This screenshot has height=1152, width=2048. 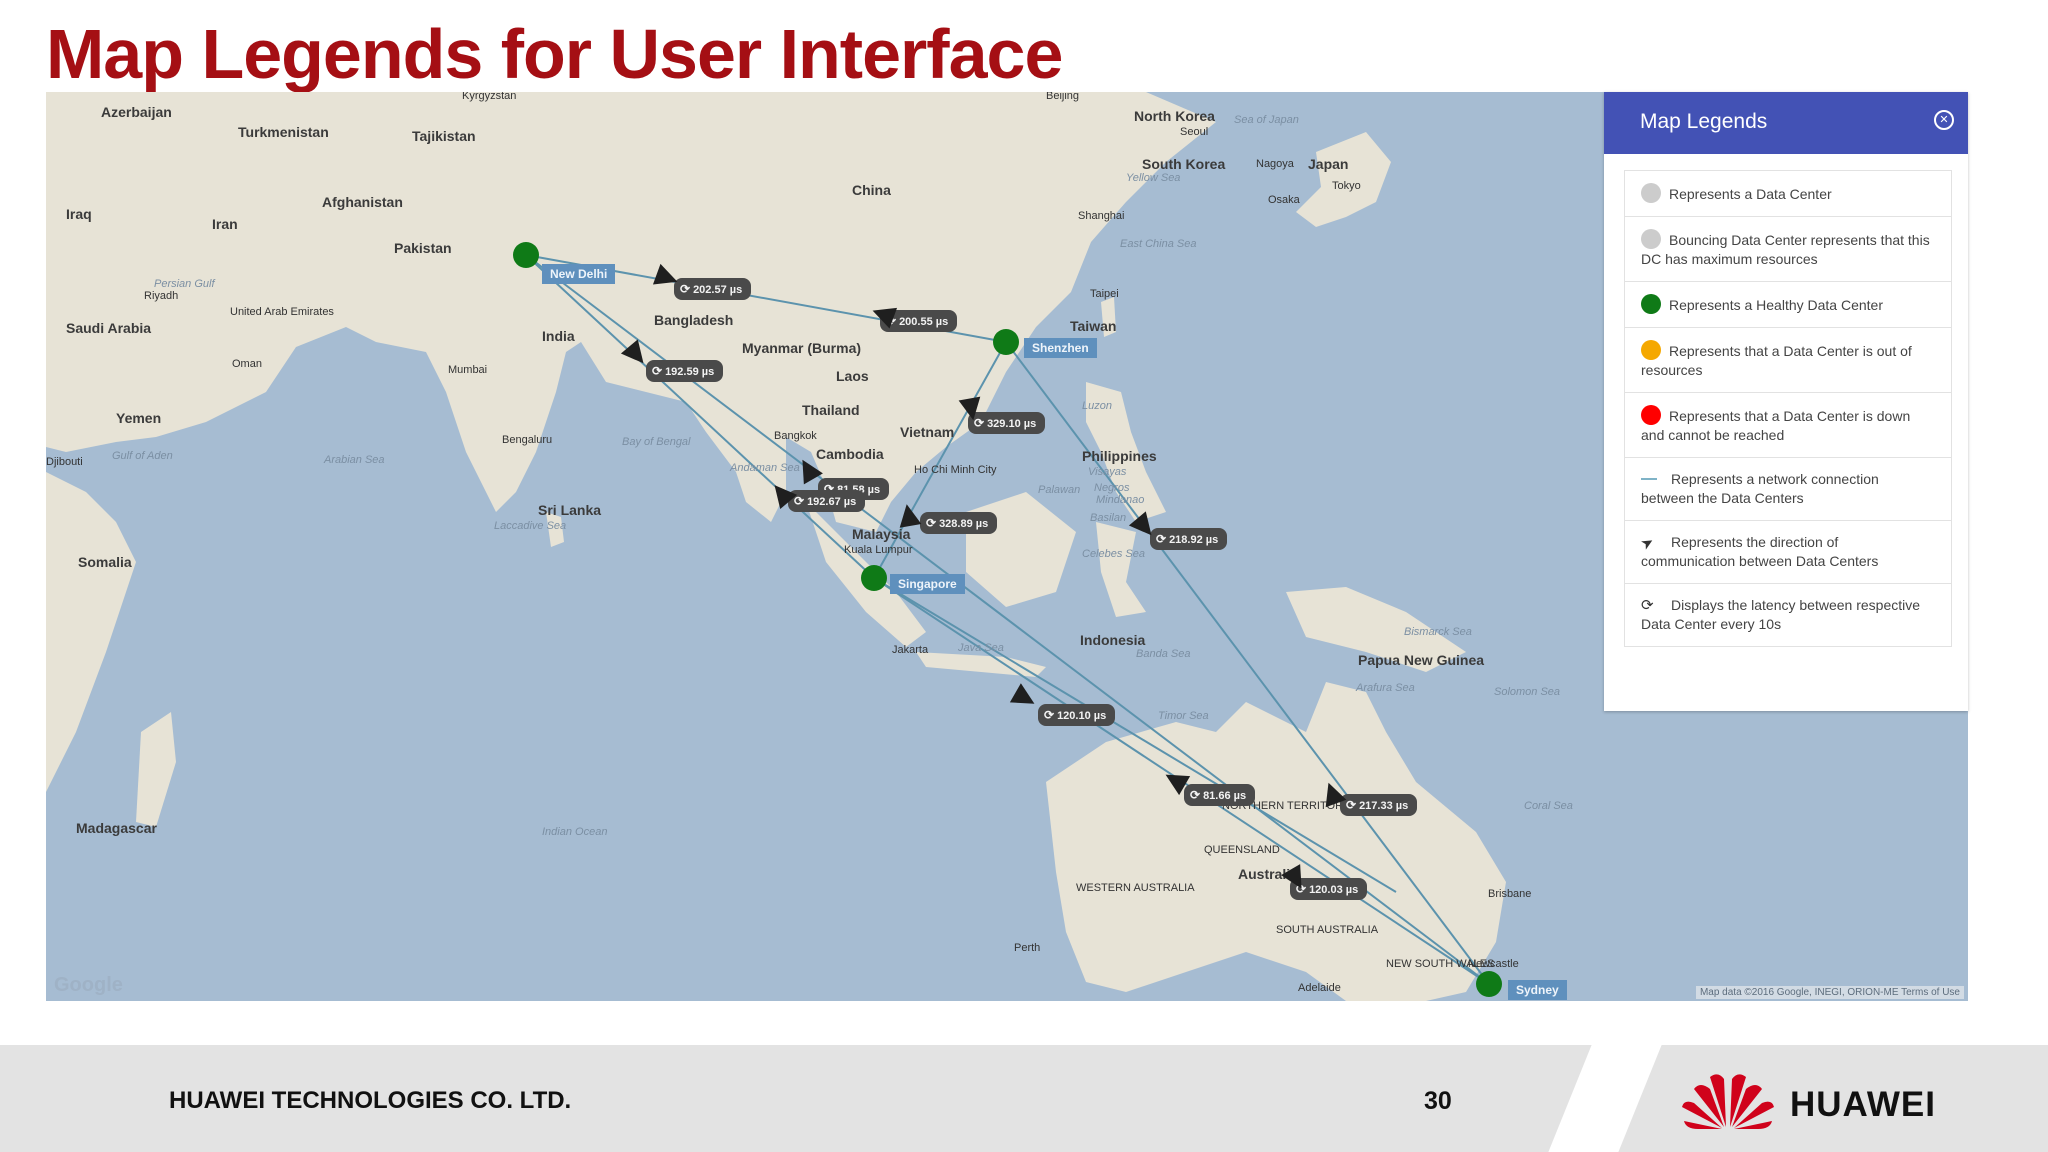 I want to click on legend-item: Represents a Healthy Data Center, so click(x=1788, y=305).